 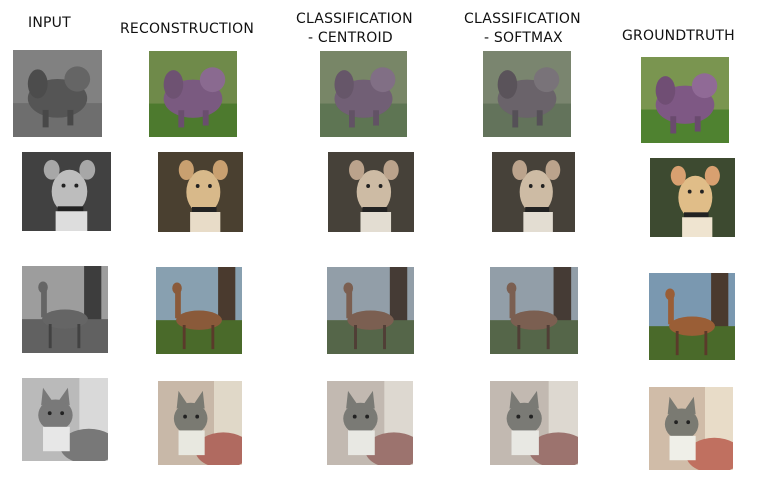 What do you see at coordinates (692, 197) in the screenshot?
I see `row2-groundtruth-image` at bounding box center [692, 197].